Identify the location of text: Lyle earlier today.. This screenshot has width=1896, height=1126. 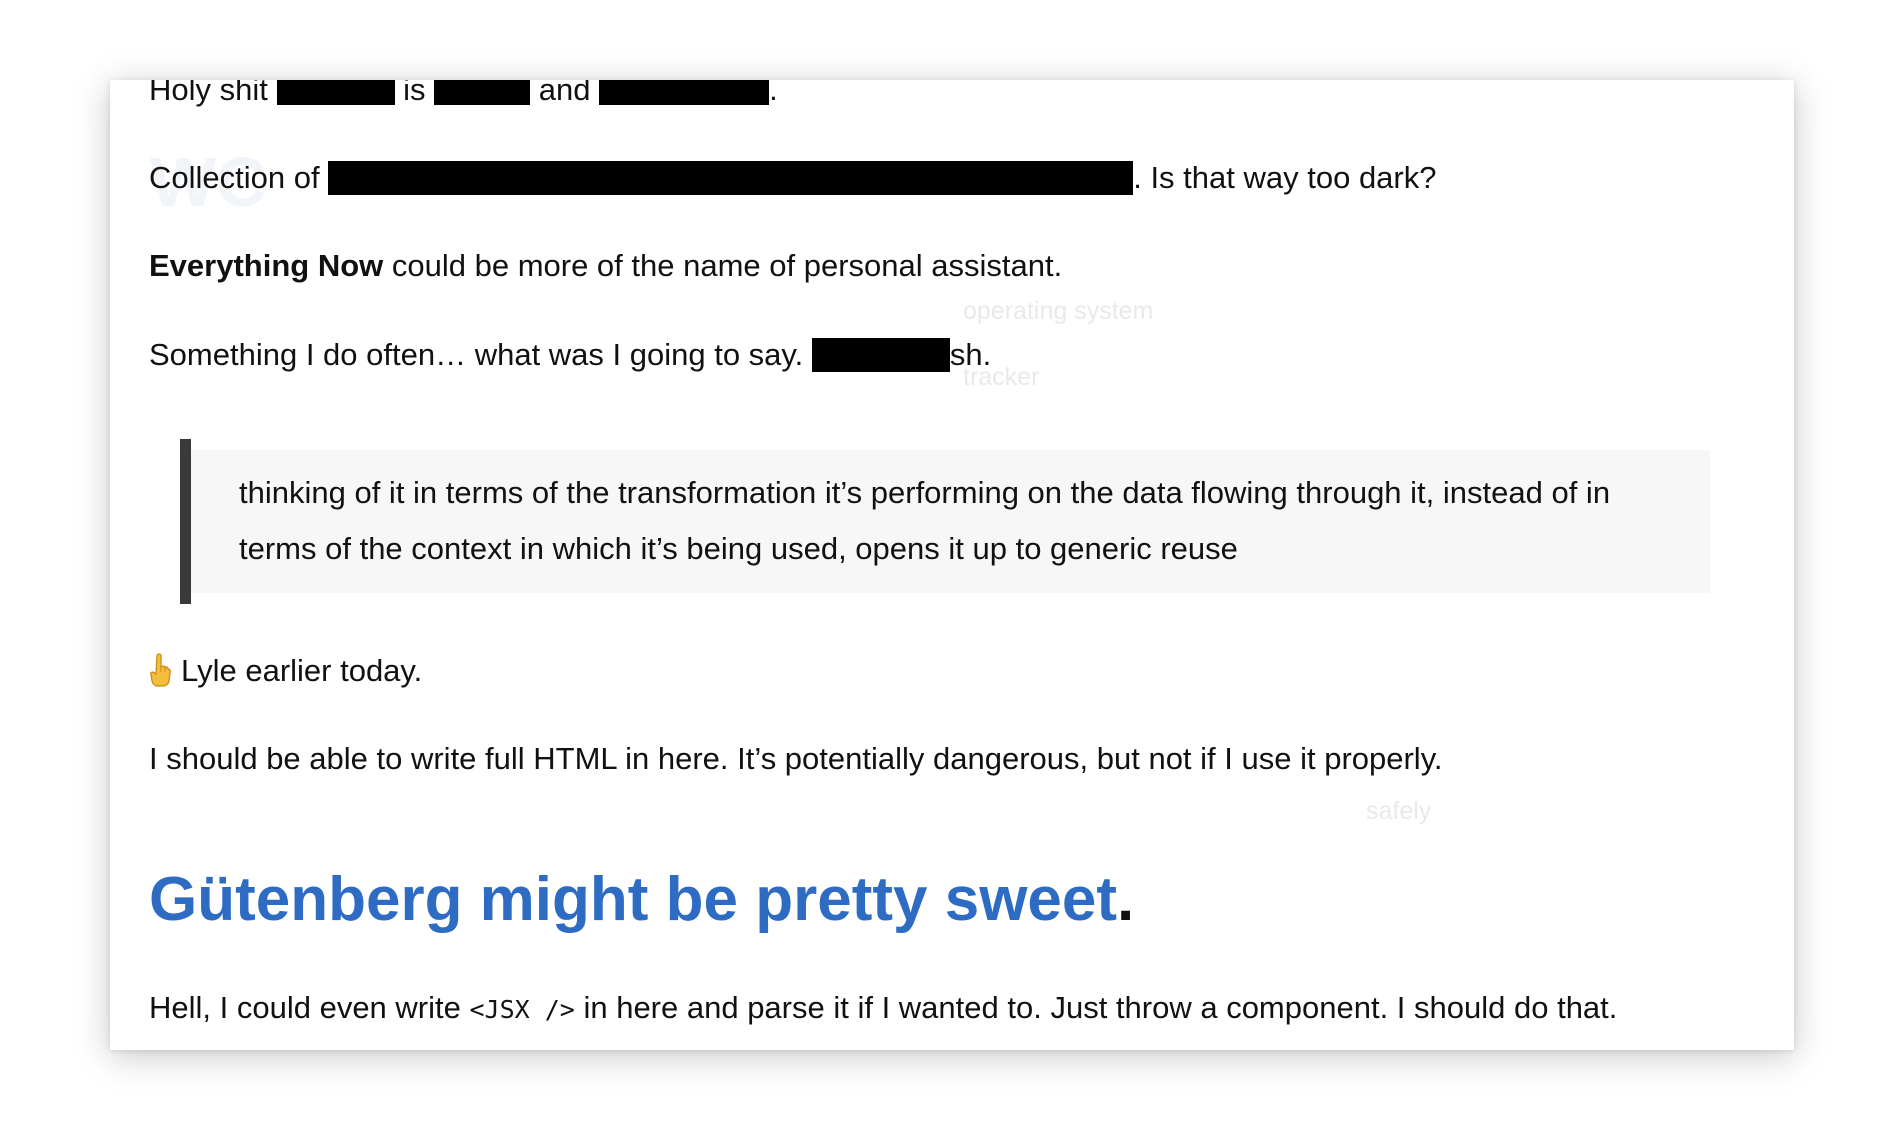
(302, 670).